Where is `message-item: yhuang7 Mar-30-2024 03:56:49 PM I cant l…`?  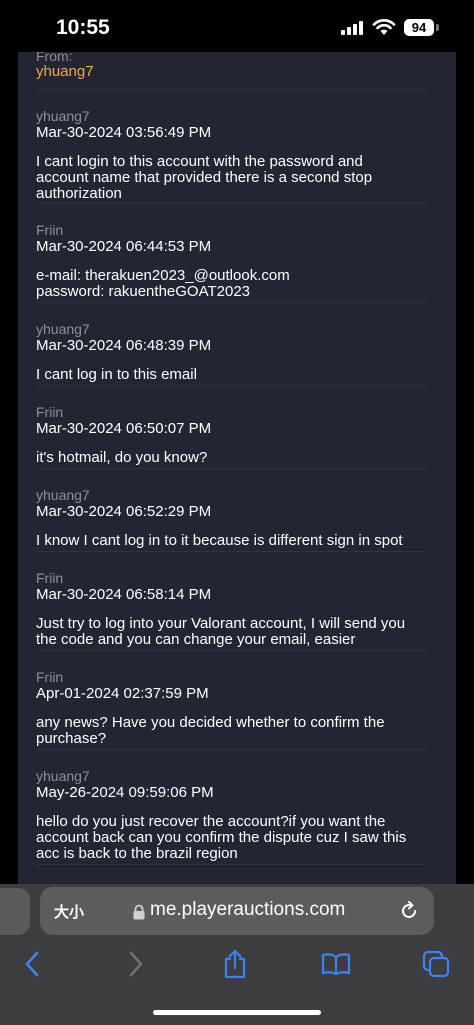
message-item: yhuang7 Mar-30-2024 03:56:49 PM I cant l… is located at coordinates (232, 155).